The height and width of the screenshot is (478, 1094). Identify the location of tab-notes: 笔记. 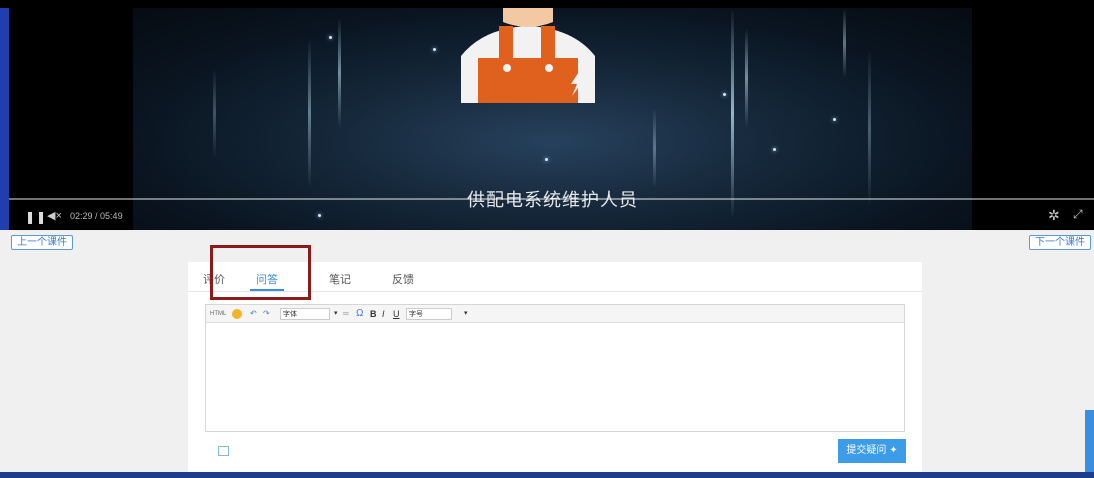
(340, 279).